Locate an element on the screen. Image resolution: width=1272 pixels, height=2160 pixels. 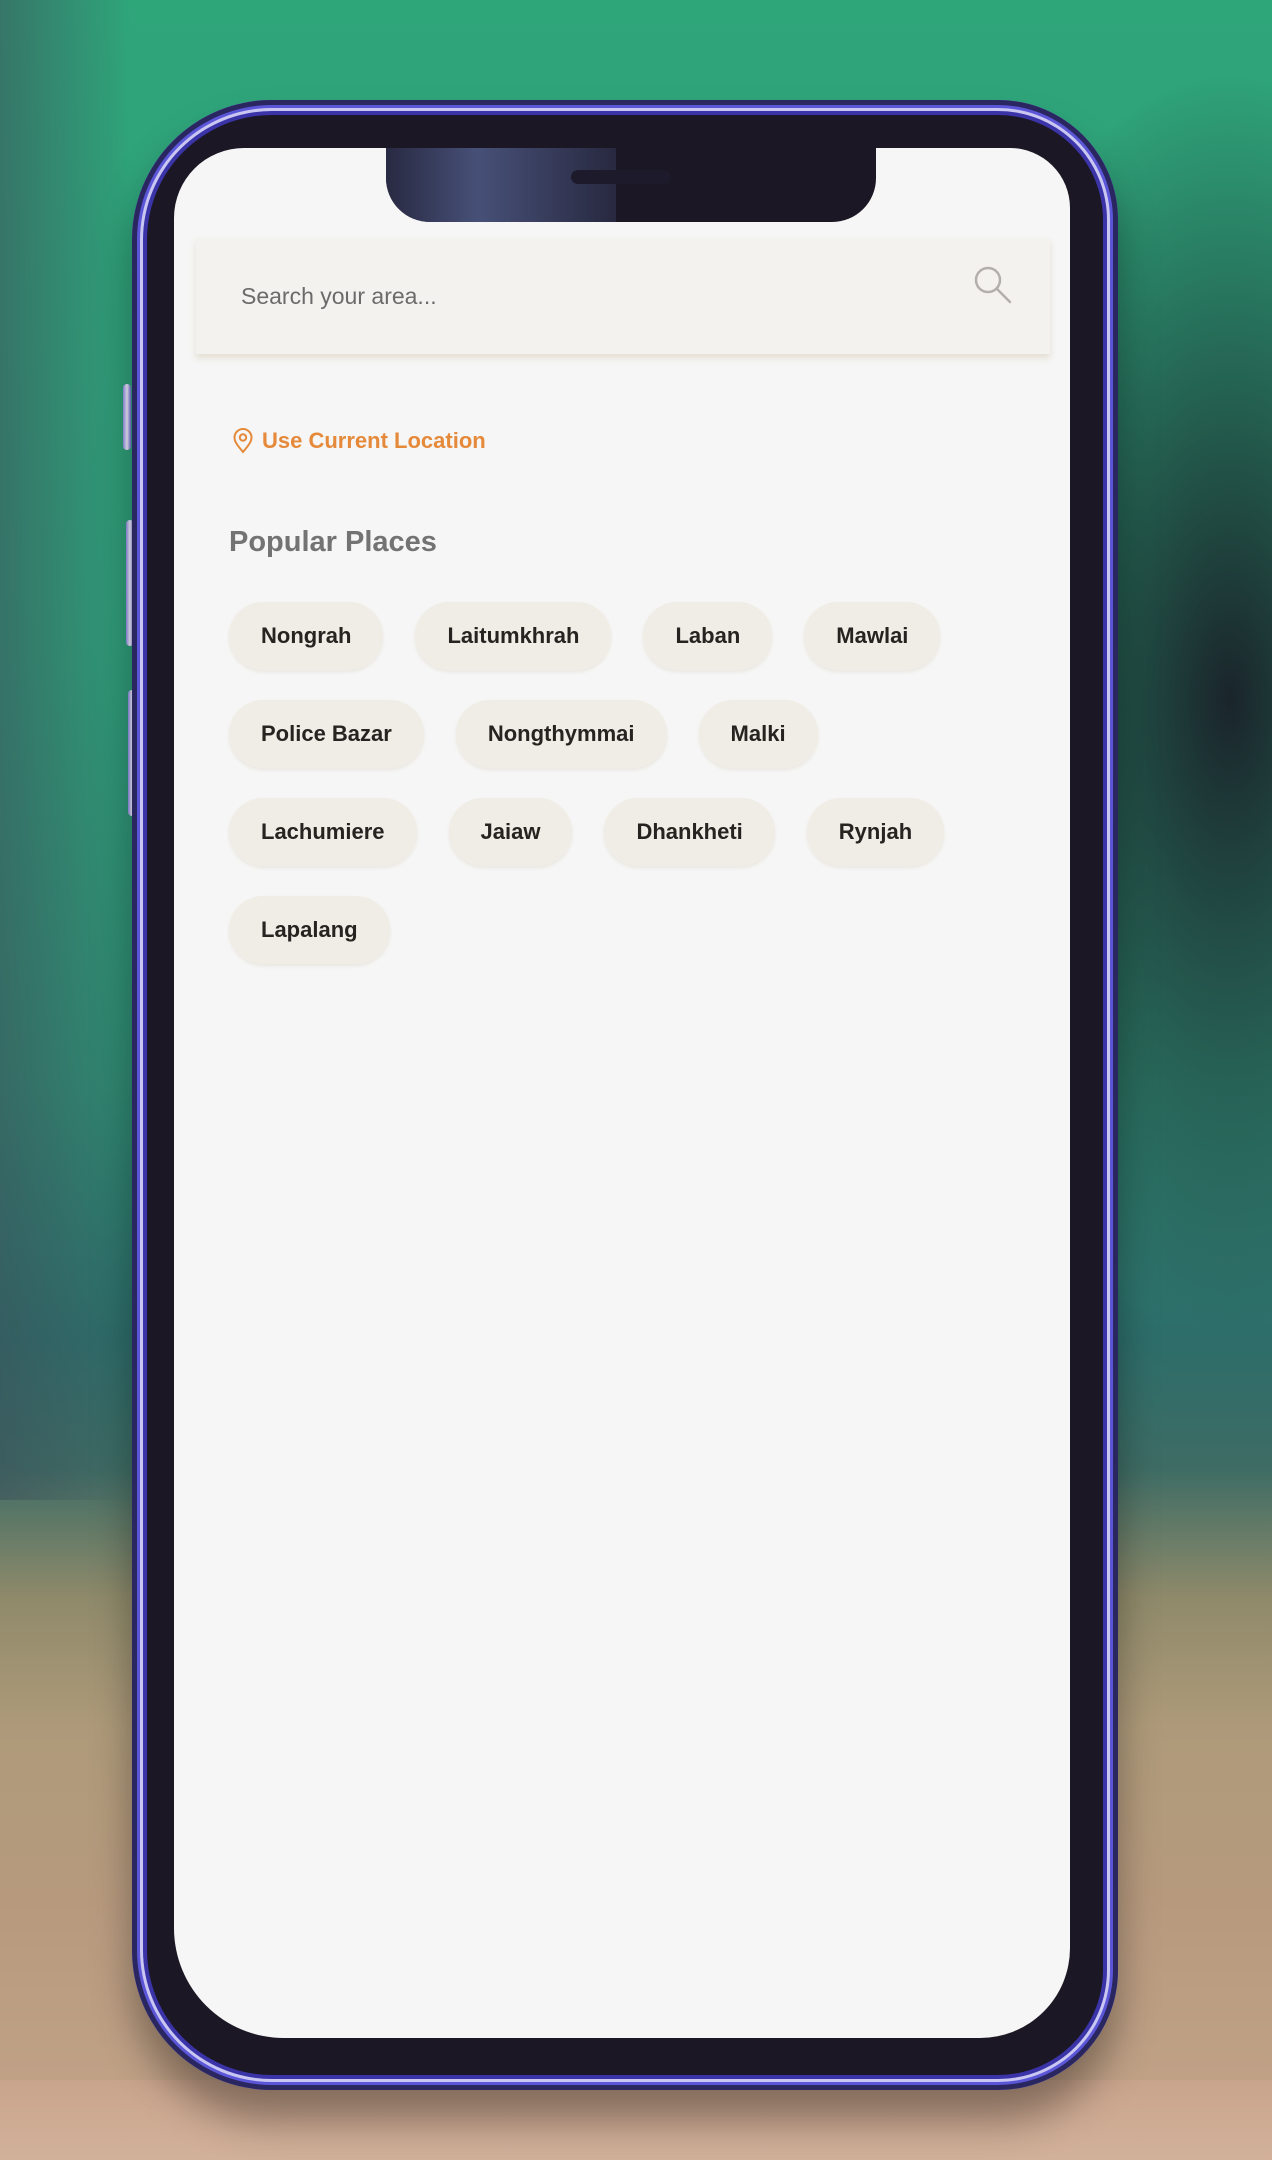
search-bar is located at coordinates (623, 296).